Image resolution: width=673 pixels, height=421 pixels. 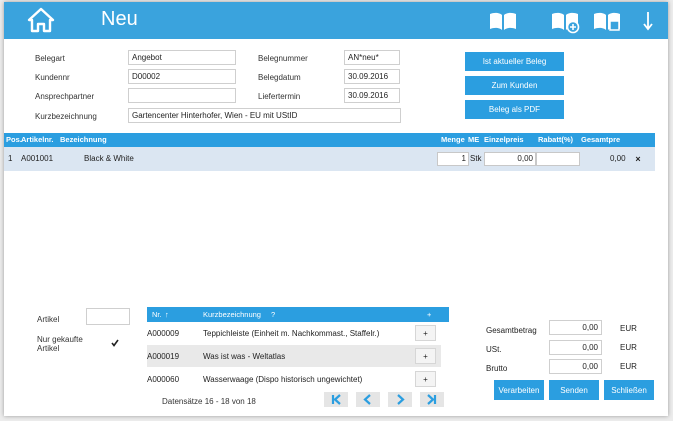 I want to click on artikel-input, so click(x=108, y=316).